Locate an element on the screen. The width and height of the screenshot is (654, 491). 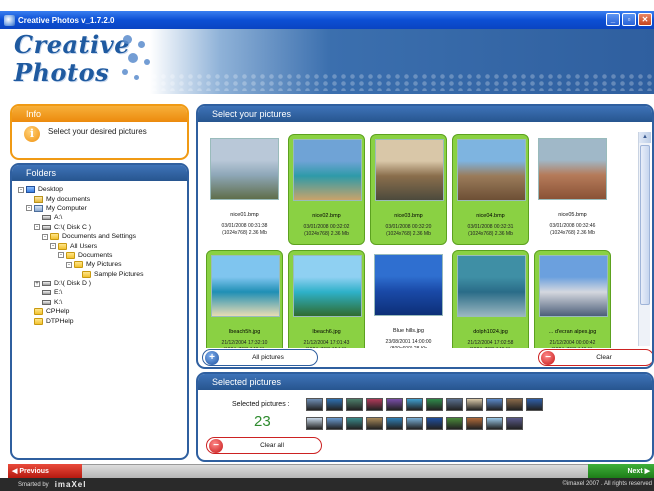
folder-tree-item: - My Computer is located at coordinates (102, 208).